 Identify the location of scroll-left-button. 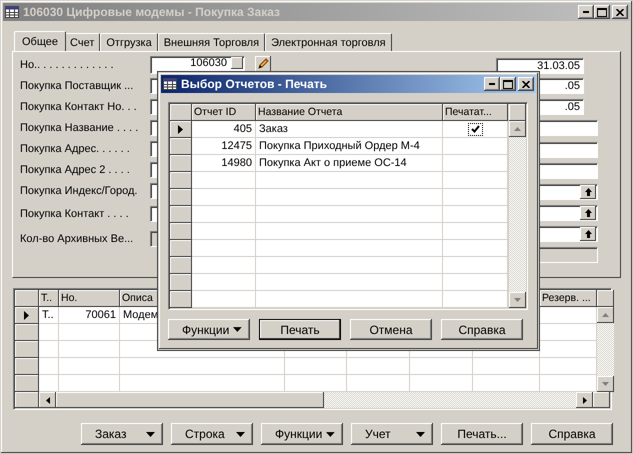
(47, 400).